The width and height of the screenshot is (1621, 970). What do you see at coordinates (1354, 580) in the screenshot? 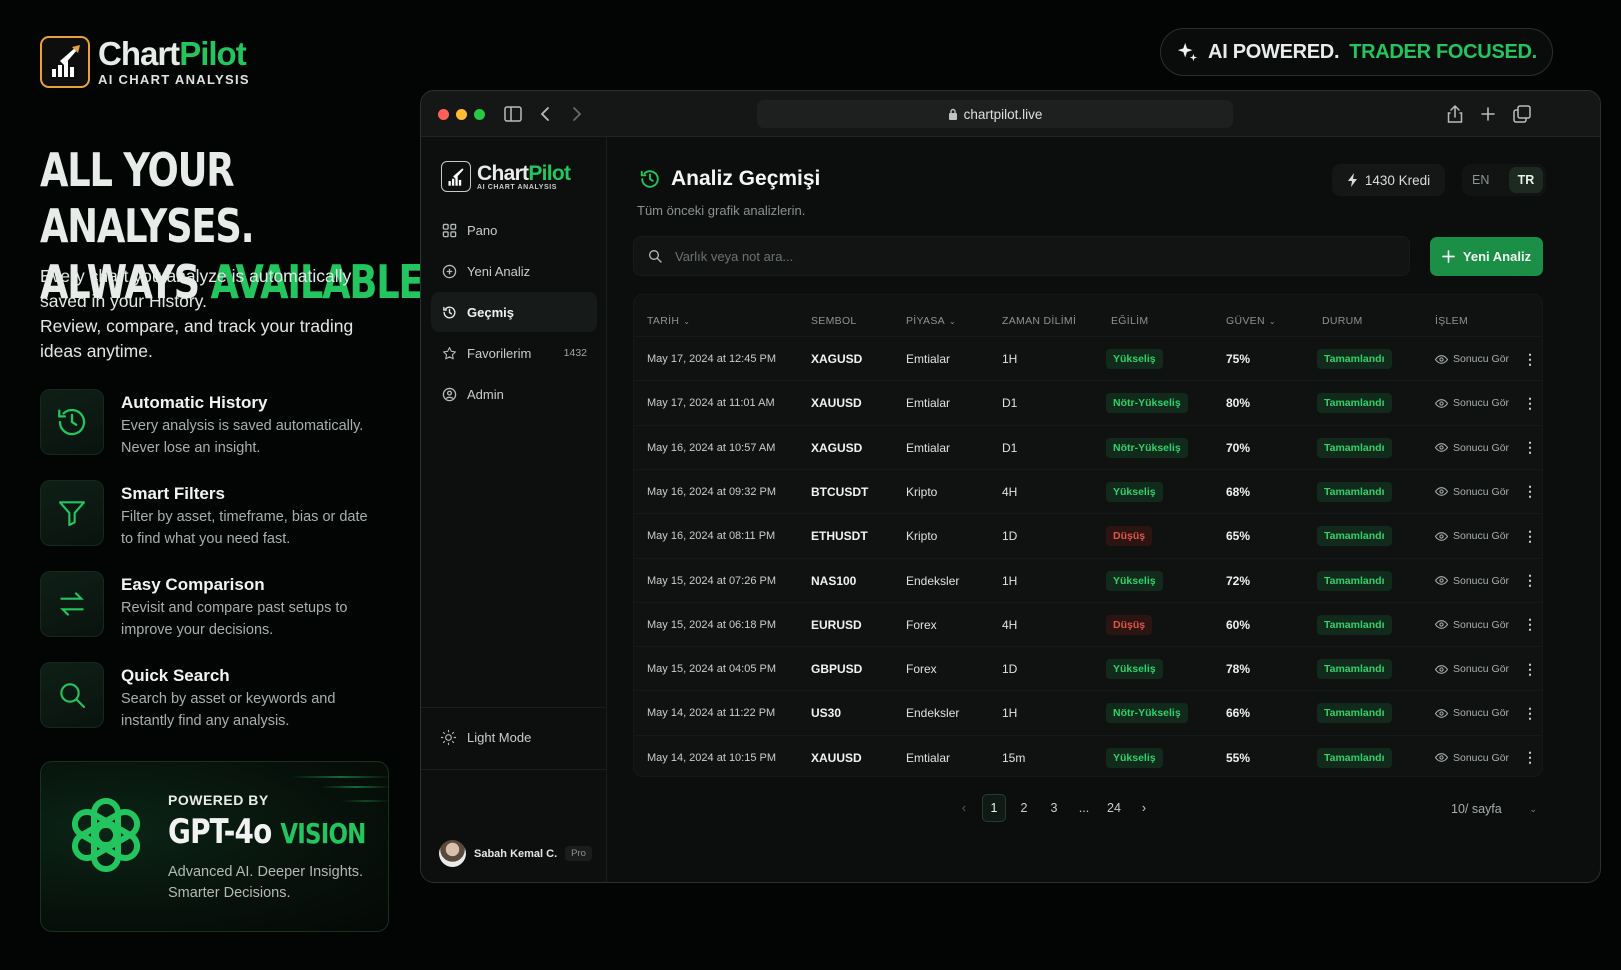
I see `status-badge: Tamamlandı` at bounding box center [1354, 580].